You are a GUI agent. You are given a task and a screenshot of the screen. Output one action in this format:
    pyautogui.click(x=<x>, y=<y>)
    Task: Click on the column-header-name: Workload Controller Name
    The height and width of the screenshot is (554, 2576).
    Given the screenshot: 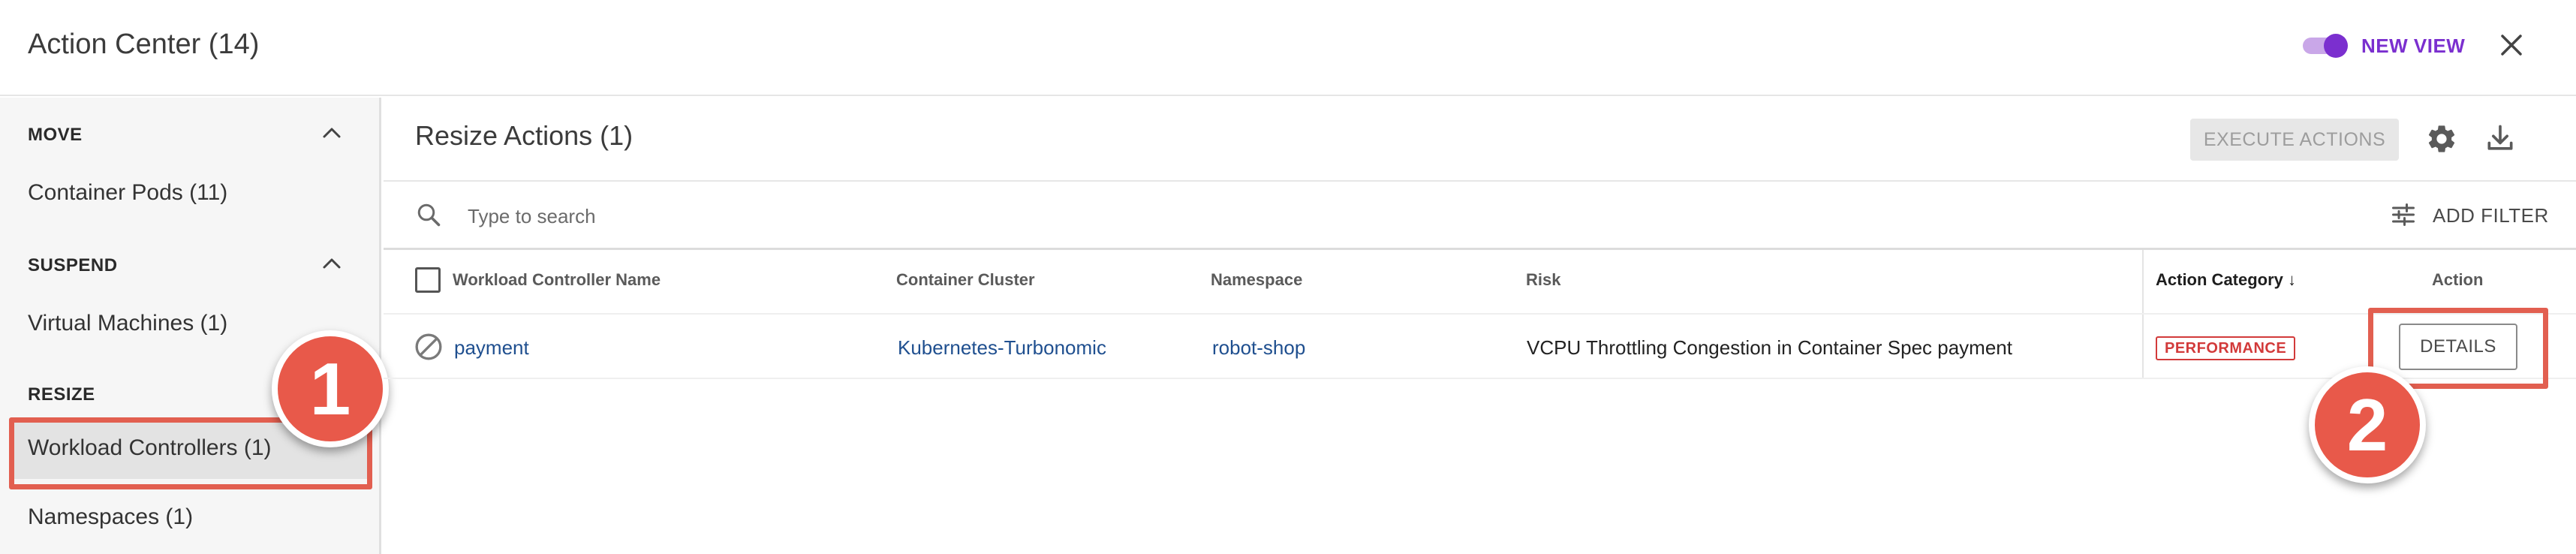 What is the action you would take?
    pyautogui.click(x=557, y=280)
    